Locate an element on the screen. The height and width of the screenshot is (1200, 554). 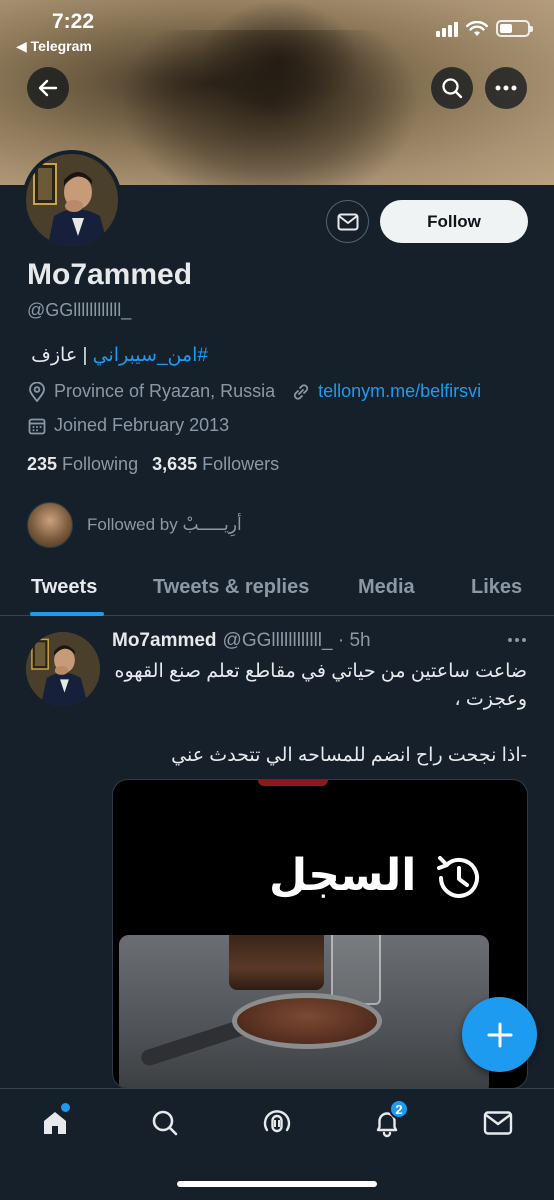
tweet-header: Mo7ammed @GGllllllllllll_ · 5h is located at coordinates (241, 641).